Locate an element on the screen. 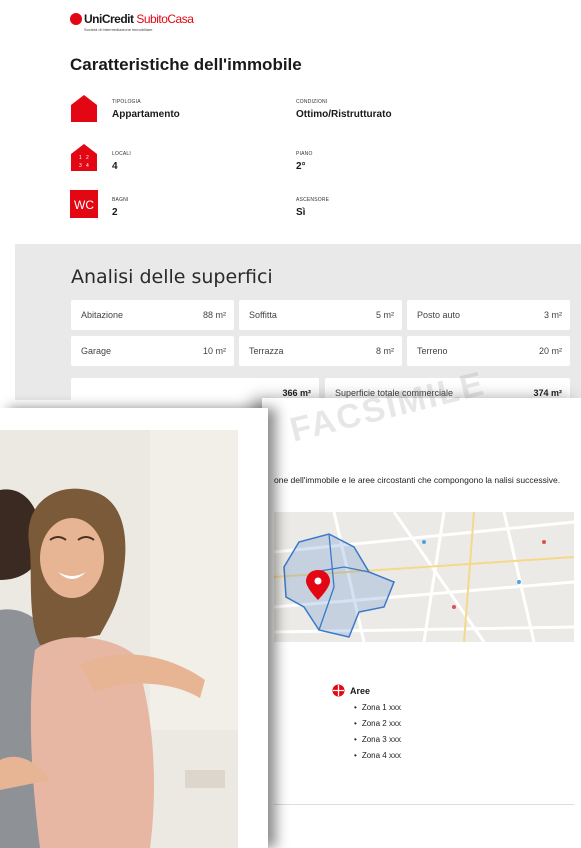  feature-label: CONDIZIONI is located at coordinates (312, 102).